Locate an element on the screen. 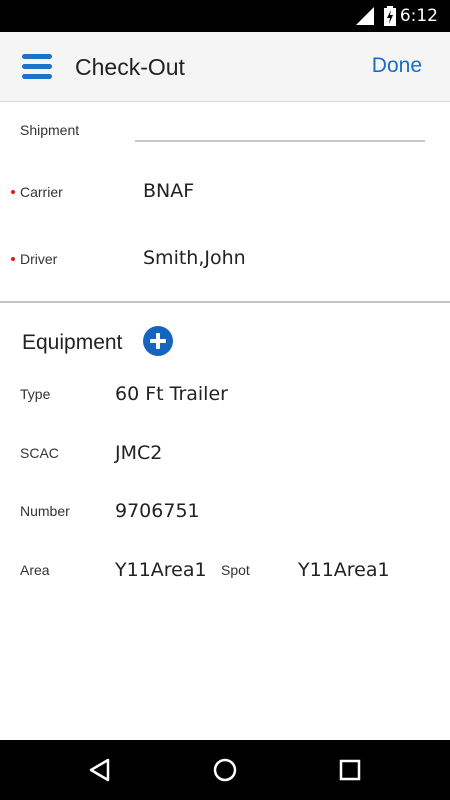  spot-value: Y11Area1 is located at coordinates (344, 570).